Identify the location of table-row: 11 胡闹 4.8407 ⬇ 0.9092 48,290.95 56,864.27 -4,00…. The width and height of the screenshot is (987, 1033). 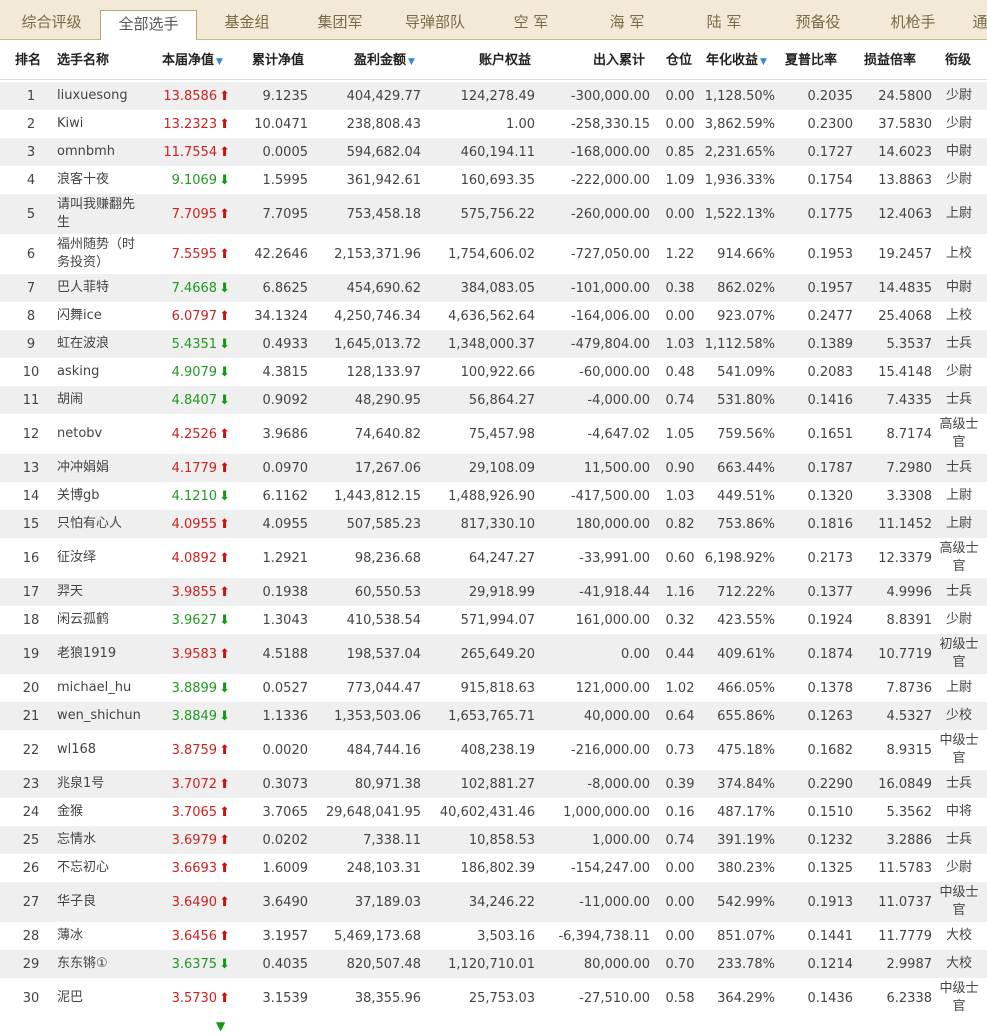
(493, 400).